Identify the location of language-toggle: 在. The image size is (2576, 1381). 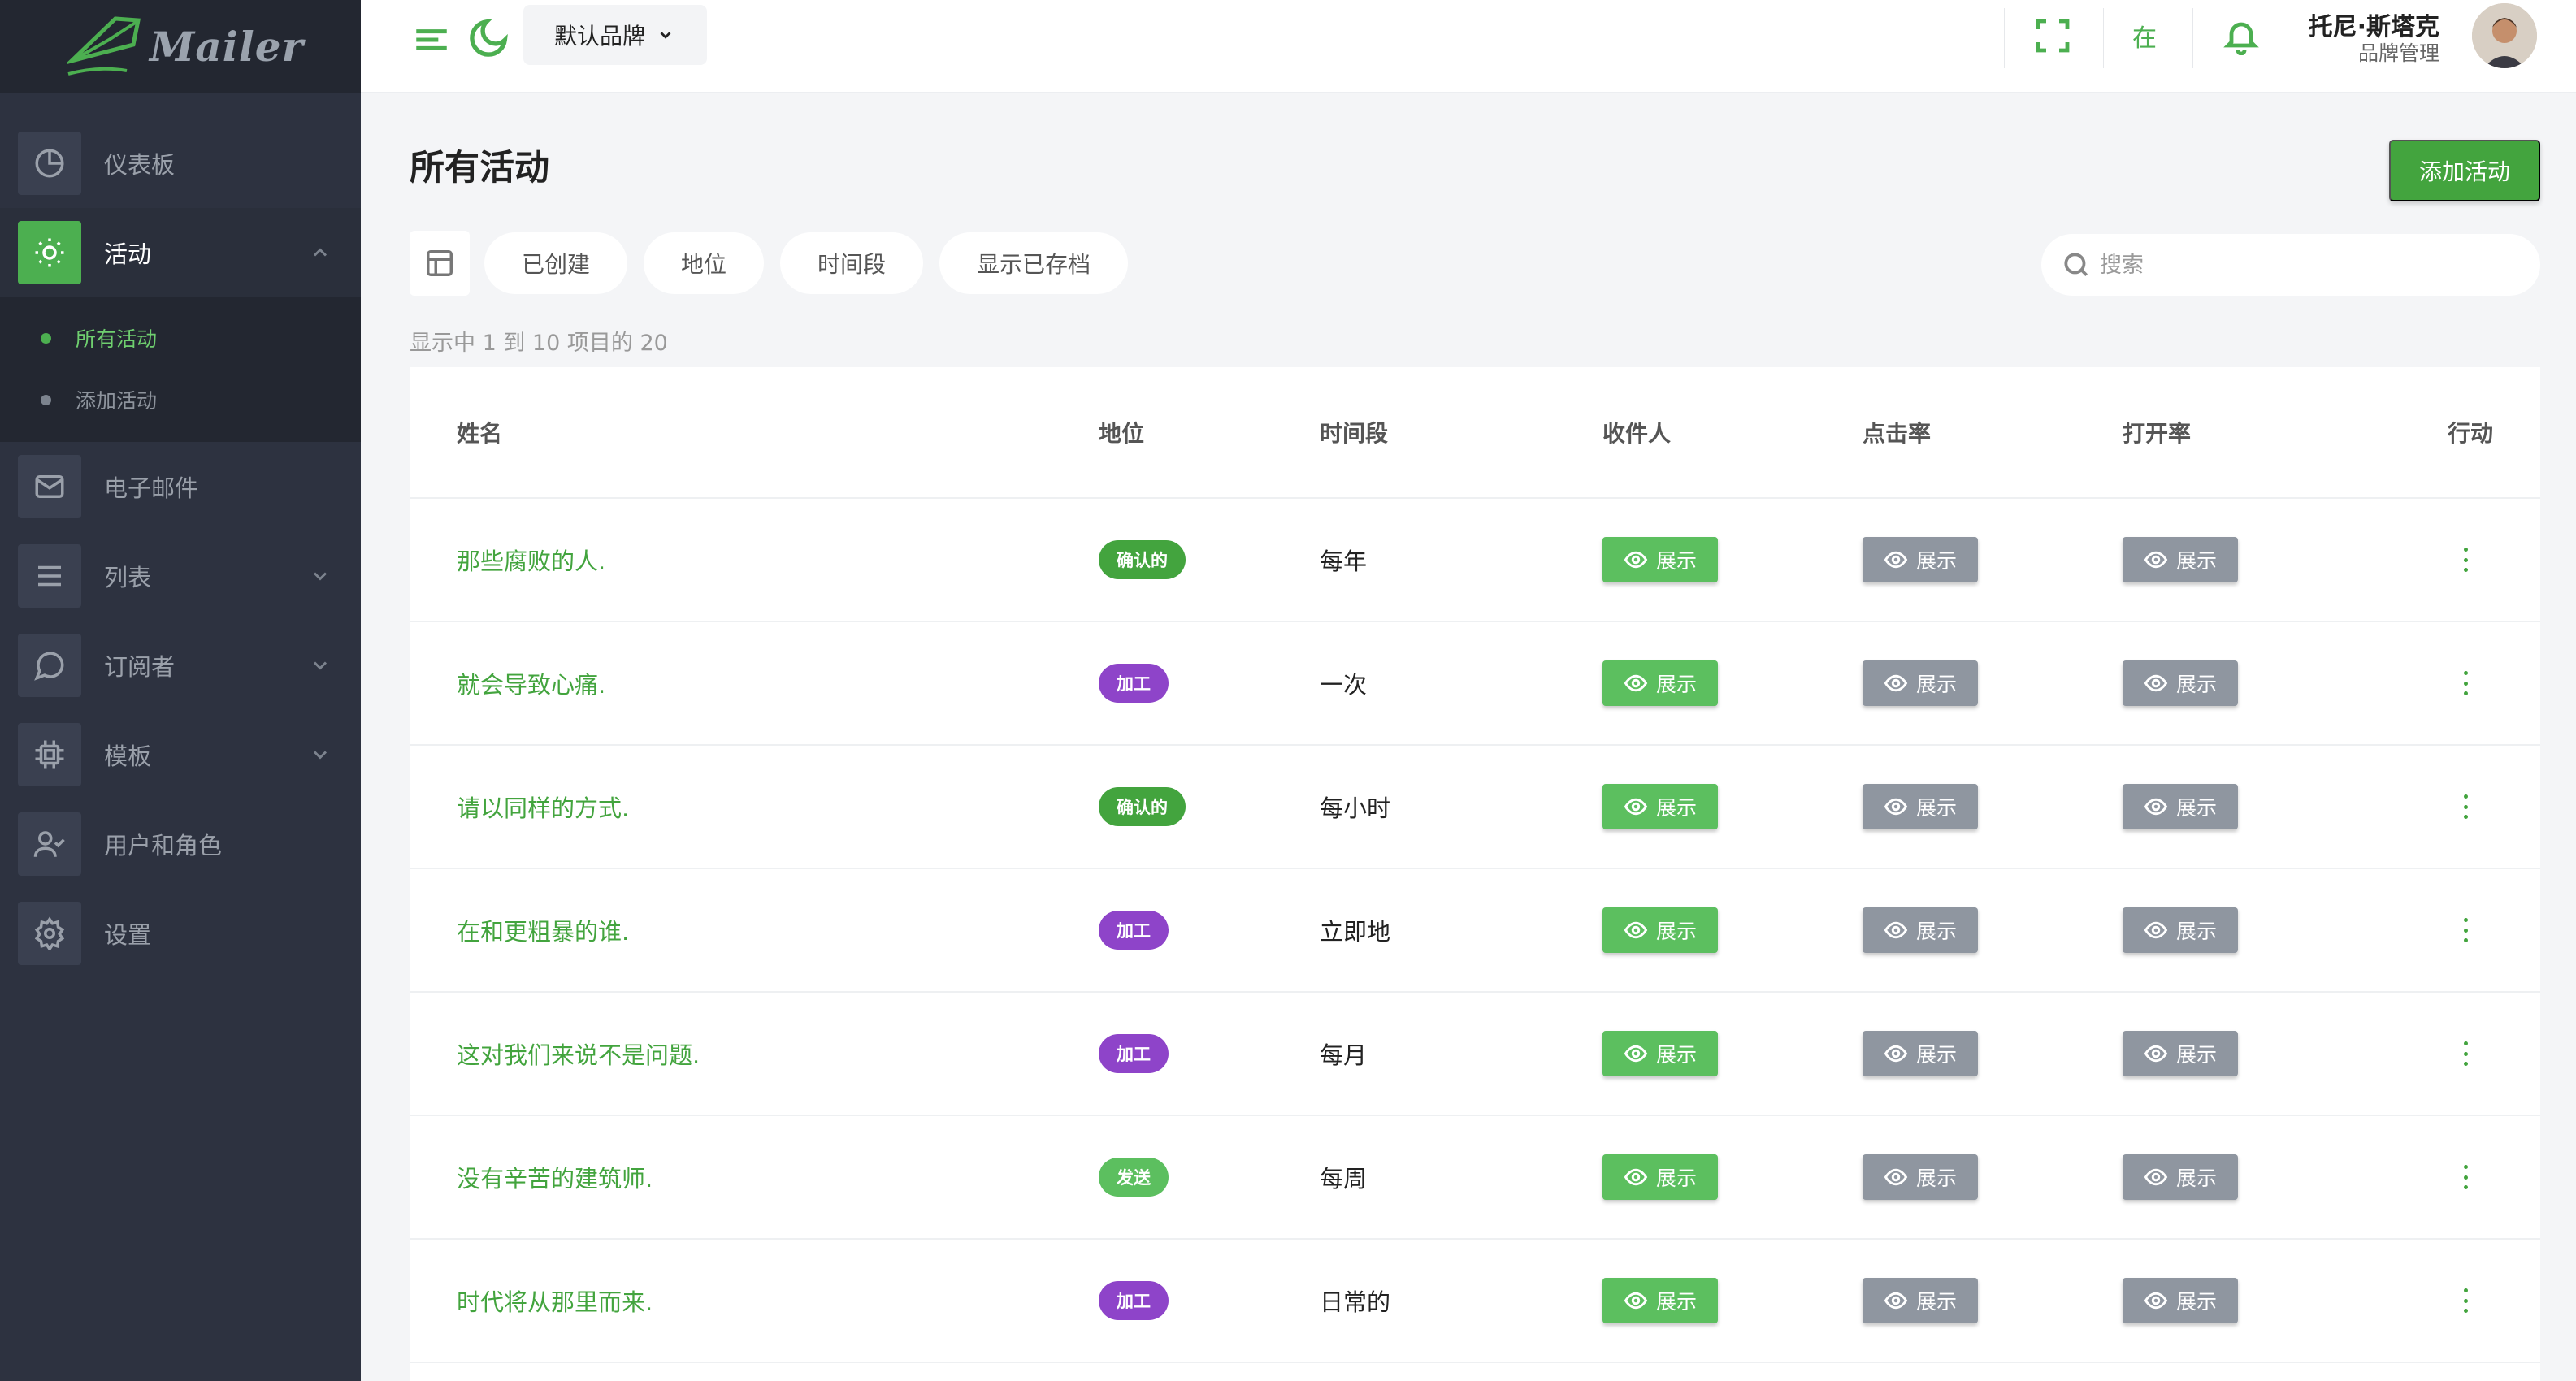
(2145, 36).